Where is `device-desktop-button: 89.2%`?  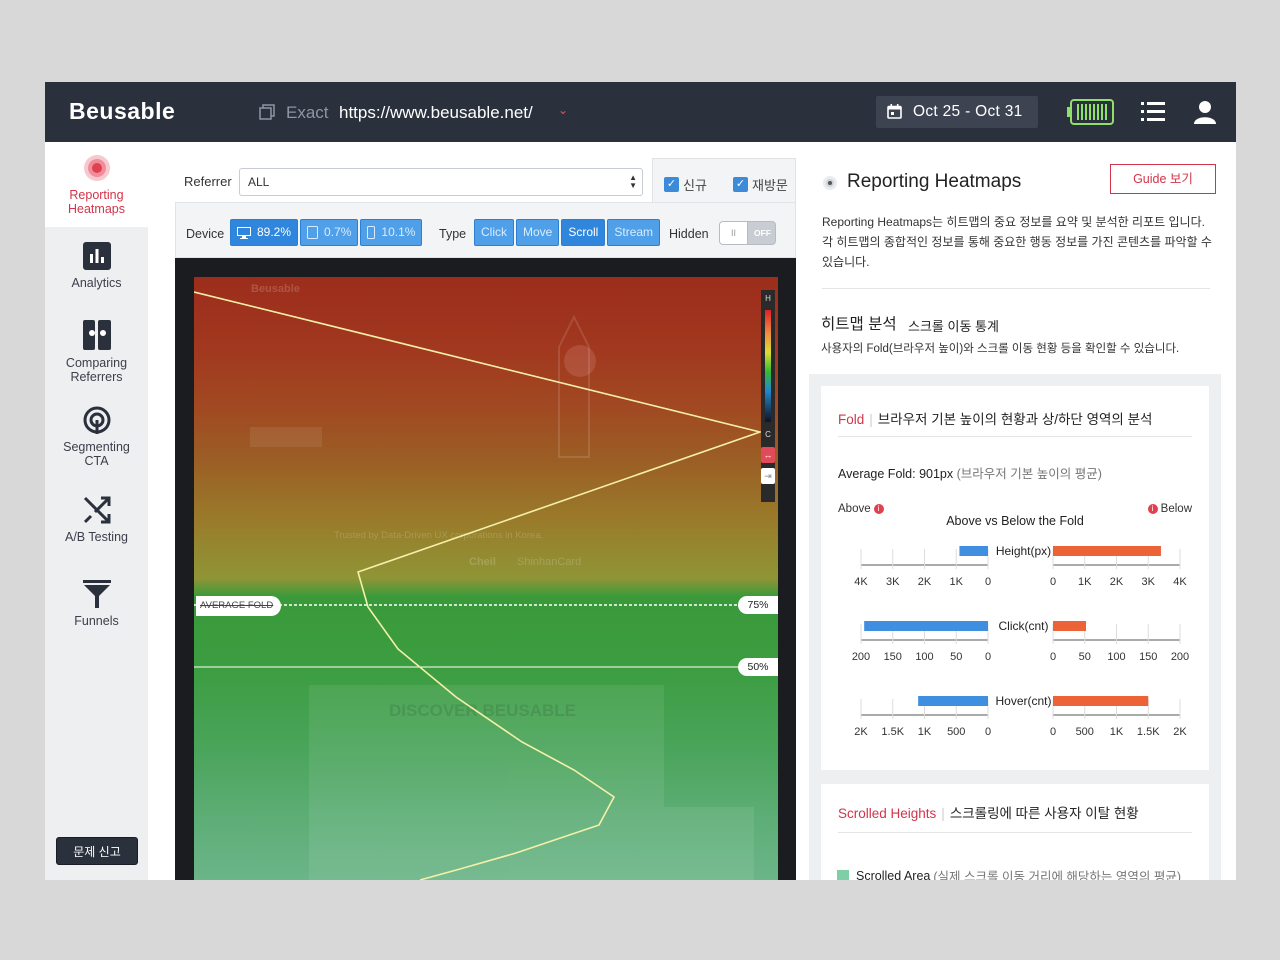
device-desktop-button: 89.2% is located at coordinates (264, 232).